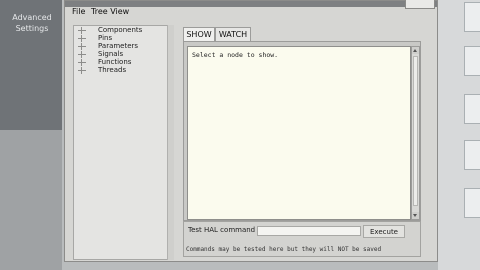 Image resolution: width=480 pixels, height=270 pixels. I want to click on right-side-toolbar, so click(459, 135).